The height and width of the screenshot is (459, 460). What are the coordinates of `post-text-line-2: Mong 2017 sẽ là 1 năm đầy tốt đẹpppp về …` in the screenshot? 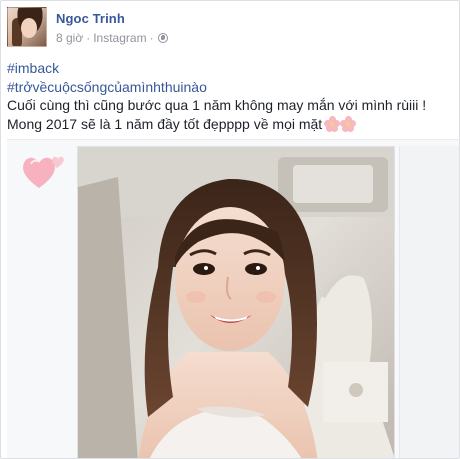 It's located at (216, 124).